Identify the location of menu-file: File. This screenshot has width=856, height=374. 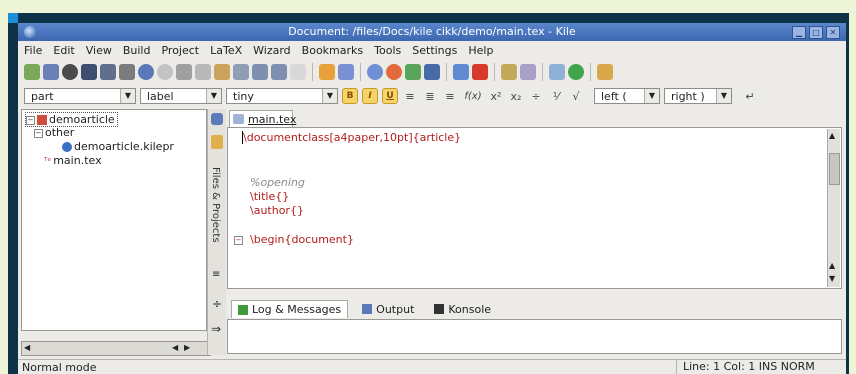
(33, 50).